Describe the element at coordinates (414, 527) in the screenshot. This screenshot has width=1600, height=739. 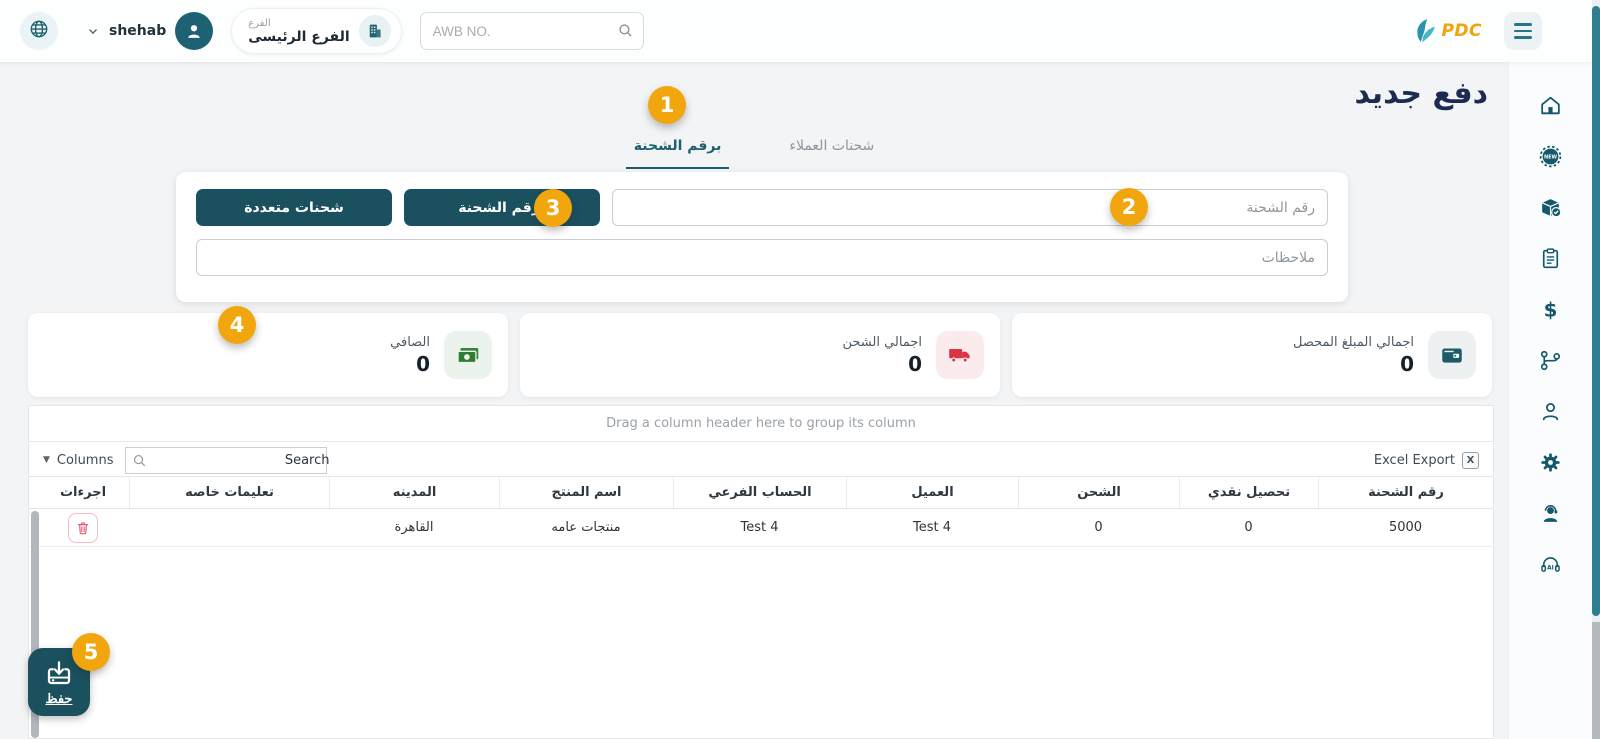
I see `cell-city: القاهرة` at that location.